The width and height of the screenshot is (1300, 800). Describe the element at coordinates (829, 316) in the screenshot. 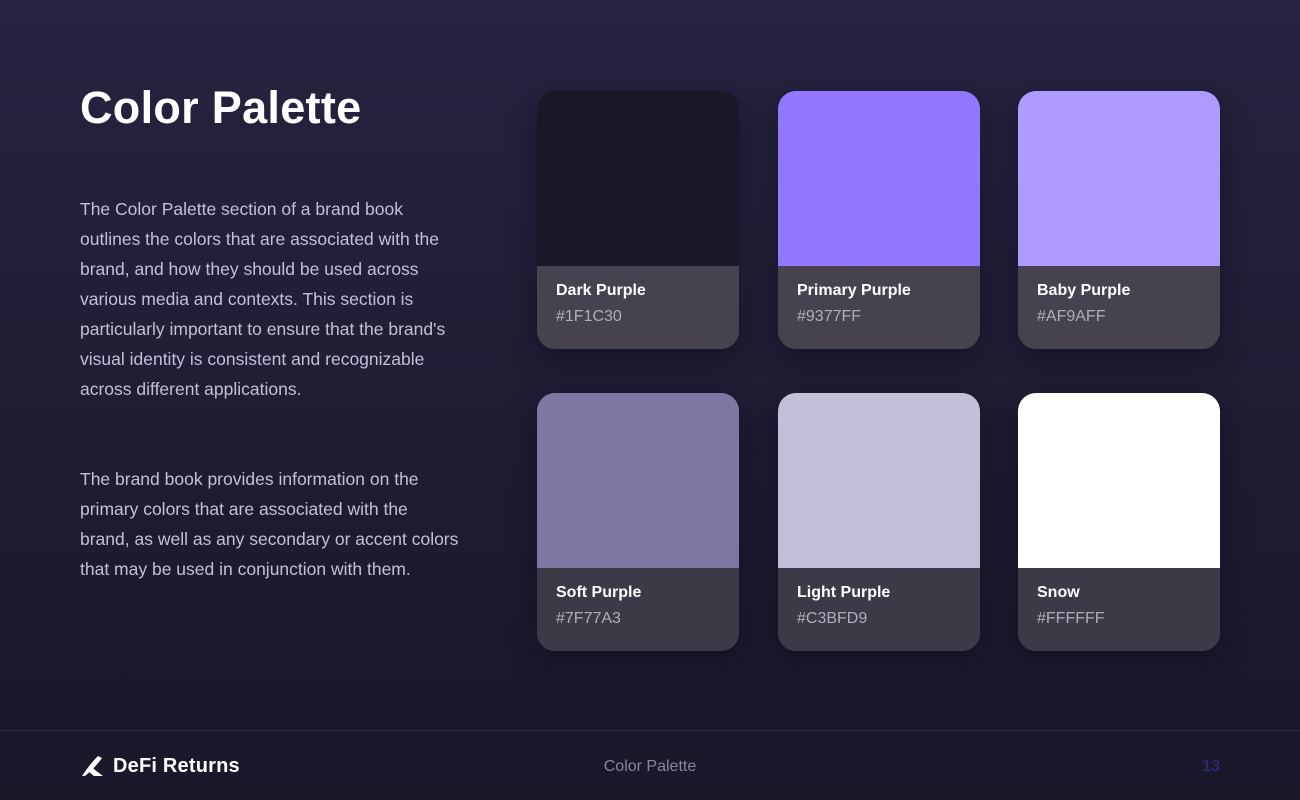

I see `swatch-hex: #9377FF` at that location.